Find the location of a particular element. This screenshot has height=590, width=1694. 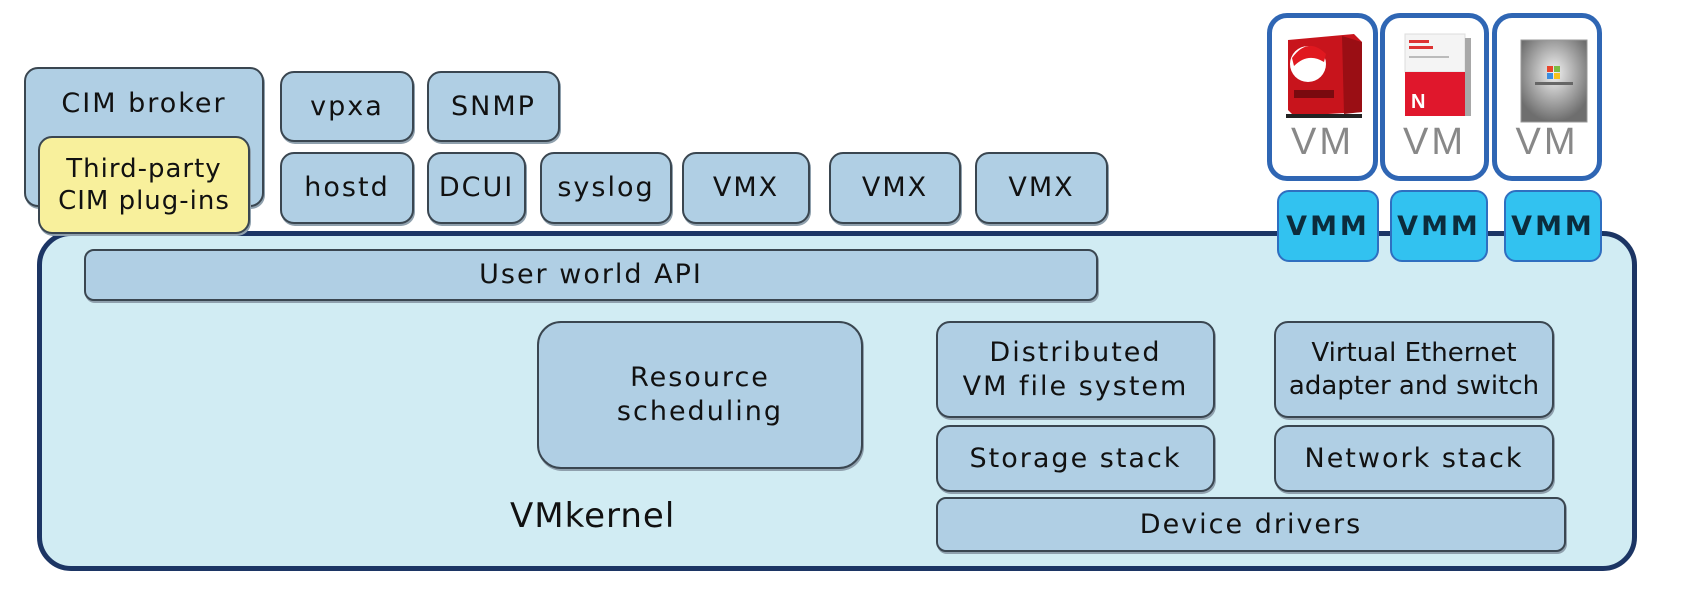

device-drivers-label: Device drivers is located at coordinates (1251, 524).